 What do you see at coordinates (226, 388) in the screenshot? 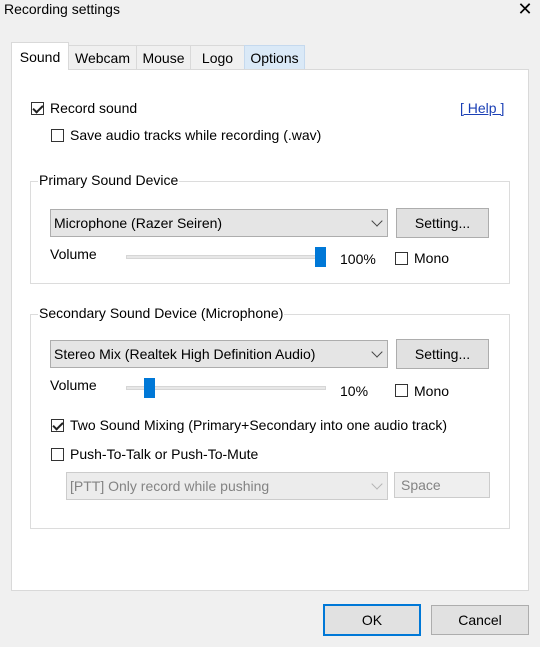
I see `secondary-volume-track` at bounding box center [226, 388].